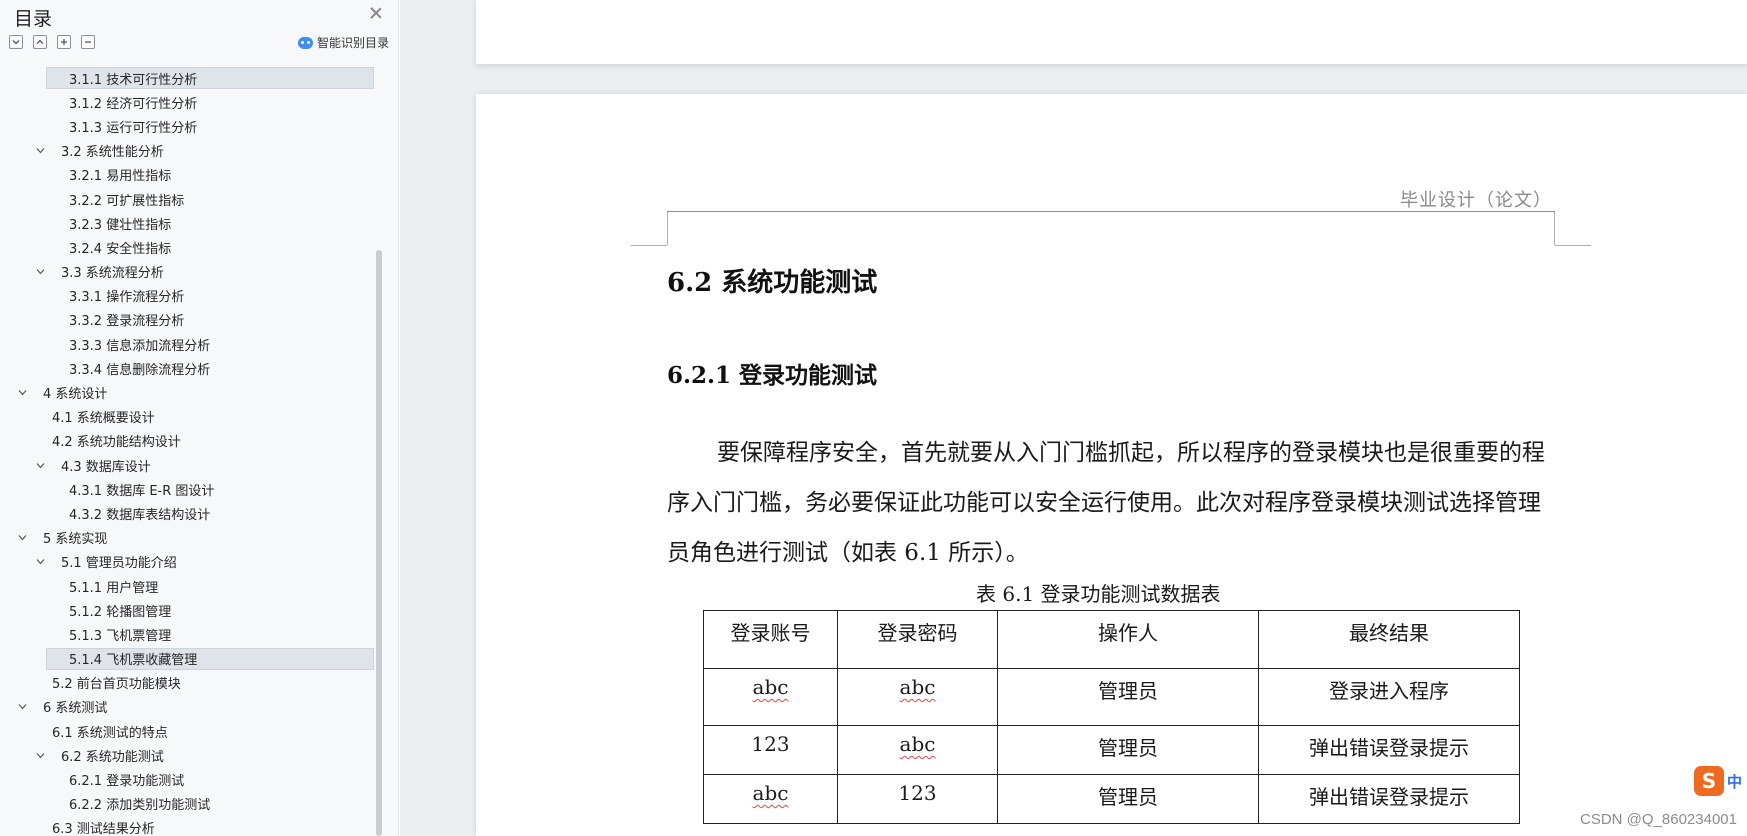 The width and height of the screenshot is (1747, 836). I want to click on toc-item-label: 3.1.1 技术可行性分析, so click(133, 80).